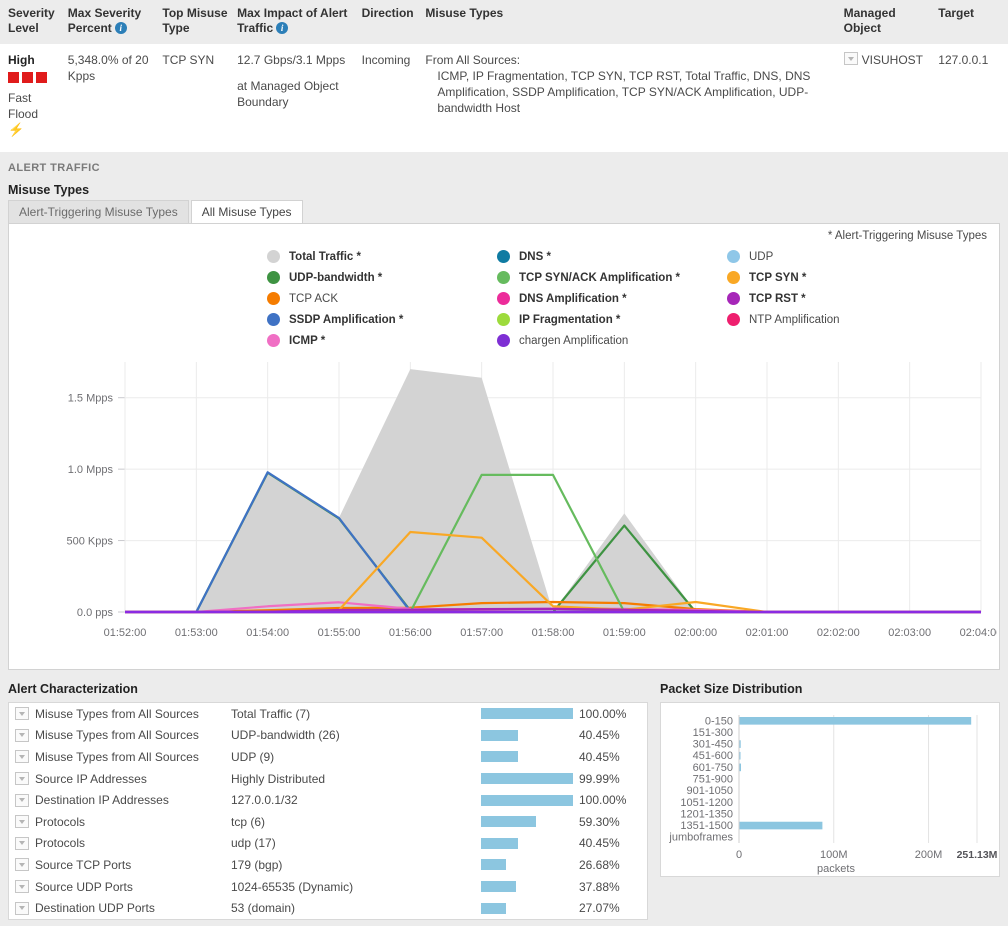 Image resolution: width=1008 pixels, height=926 pixels. What do you see at coordinates (16, 129) in the screenshot?
I see `lightning-bolt-icon: ⚡` at bounding box center [16, 129].